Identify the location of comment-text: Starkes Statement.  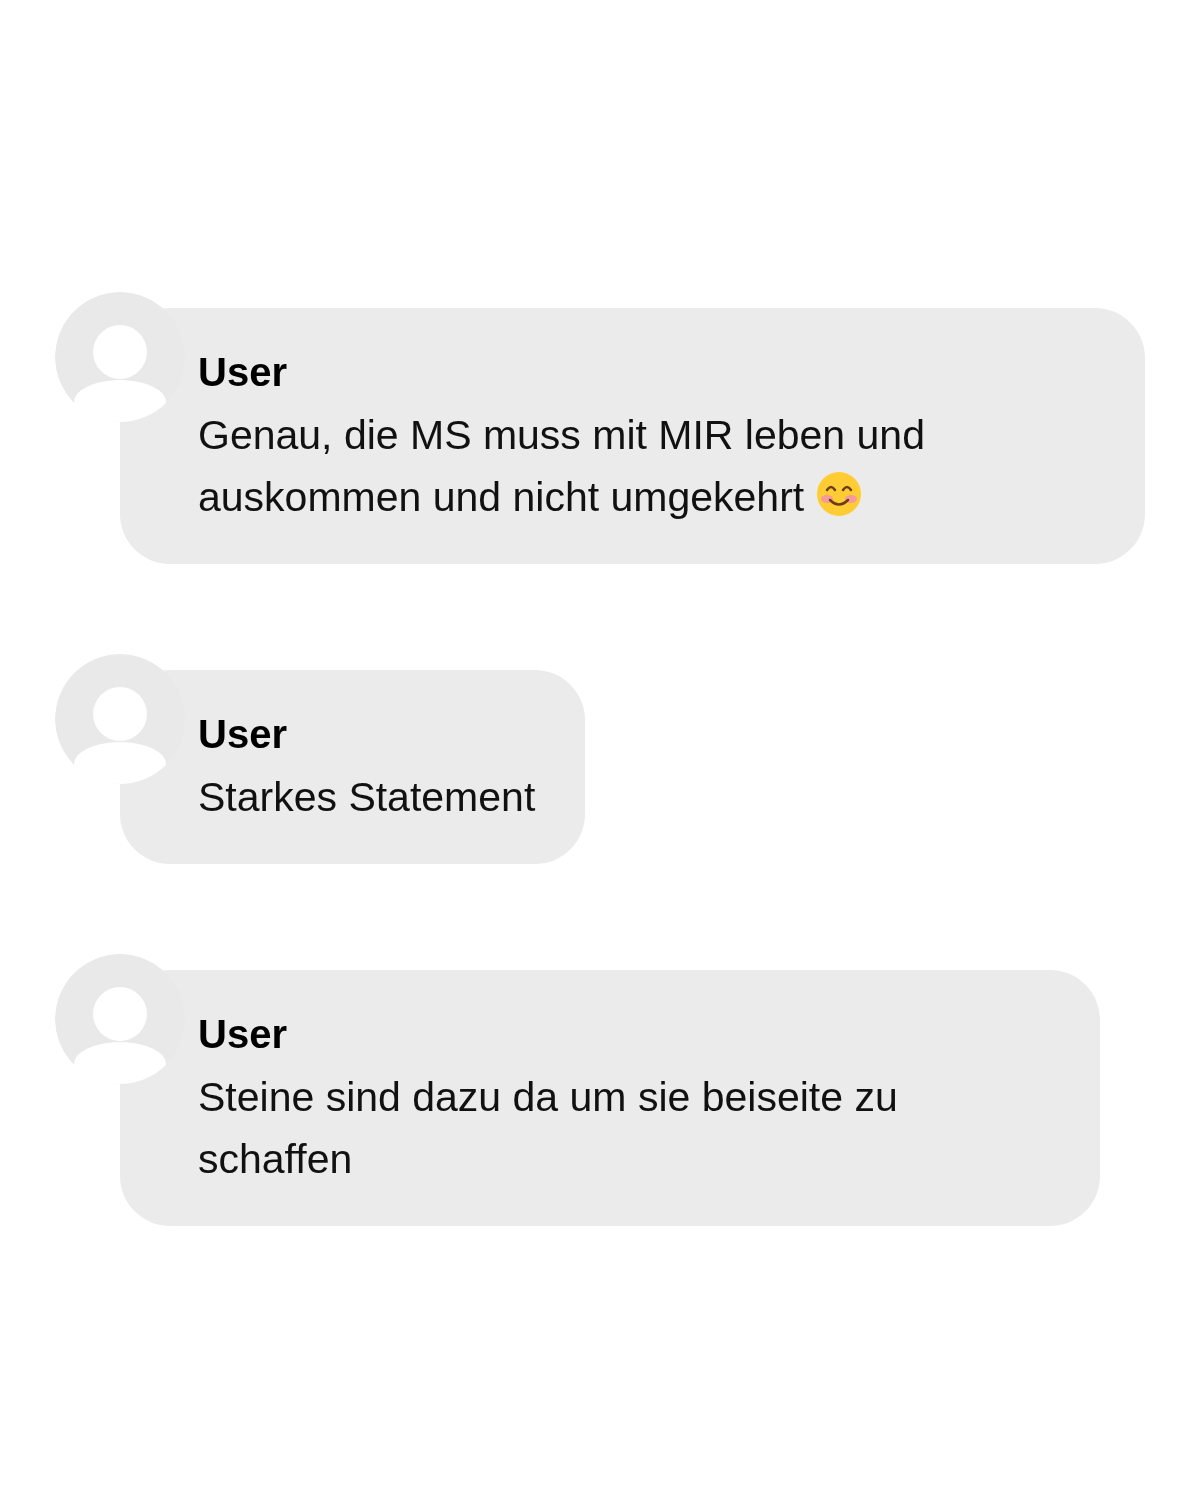
(367, 797).